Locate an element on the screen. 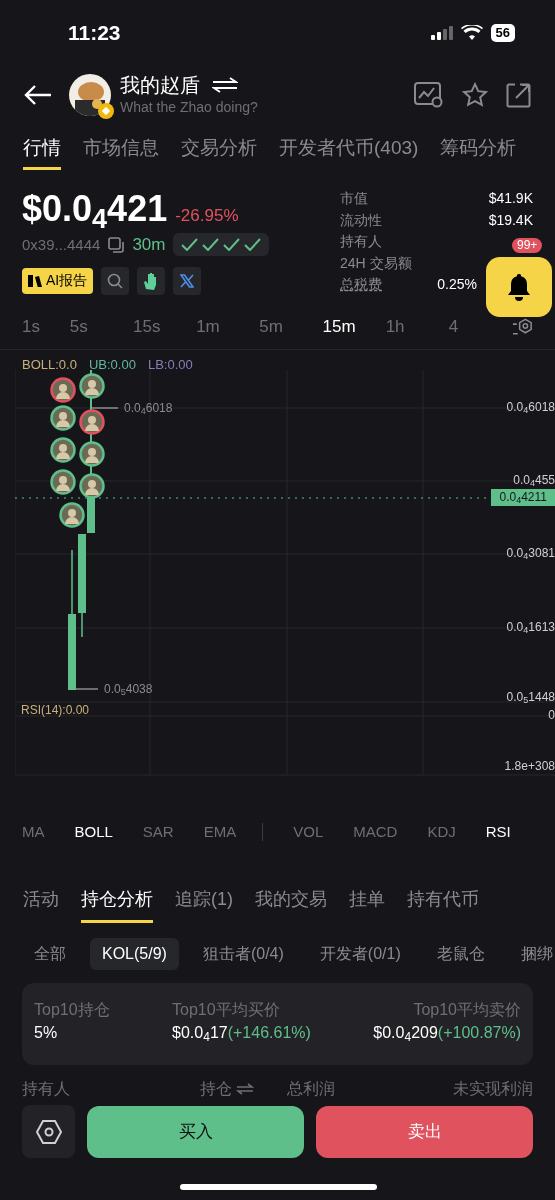 Image resolution: width=555 pixels, height=1200 pixels. column-header: 总利润 is located at coordinates (311, 1089).